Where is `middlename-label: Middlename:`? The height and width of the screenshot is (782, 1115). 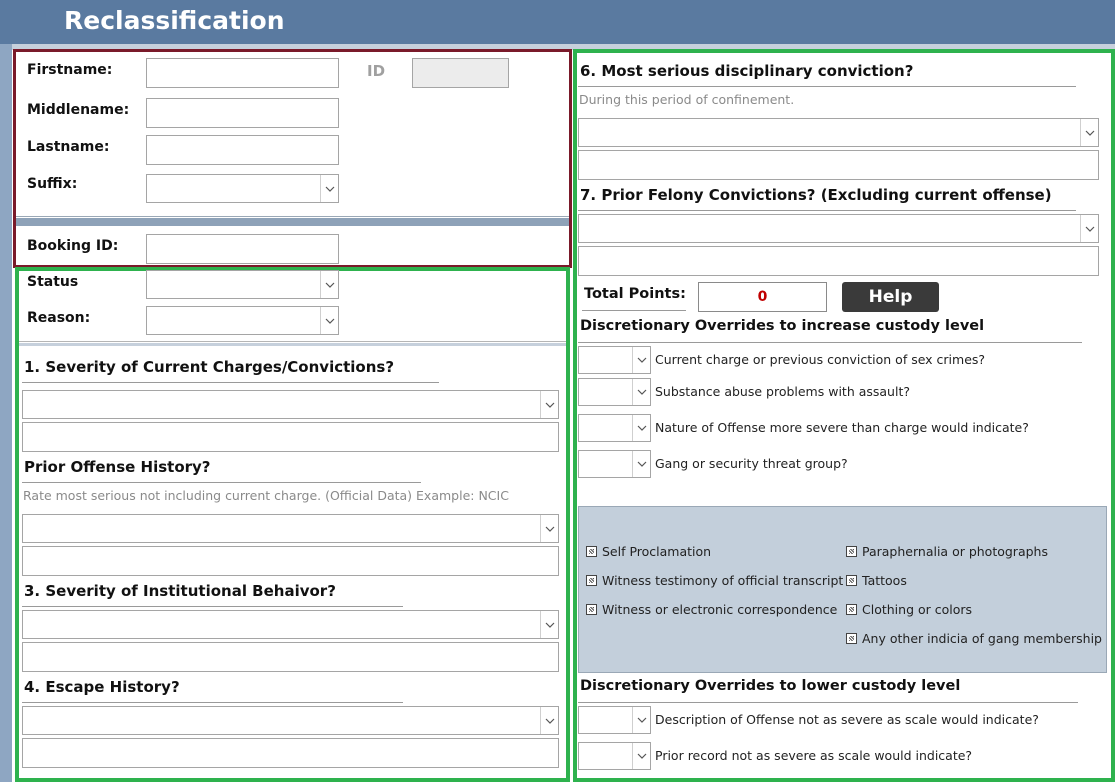
middlename-label: Middlename: is located at coordinates (78, 110).